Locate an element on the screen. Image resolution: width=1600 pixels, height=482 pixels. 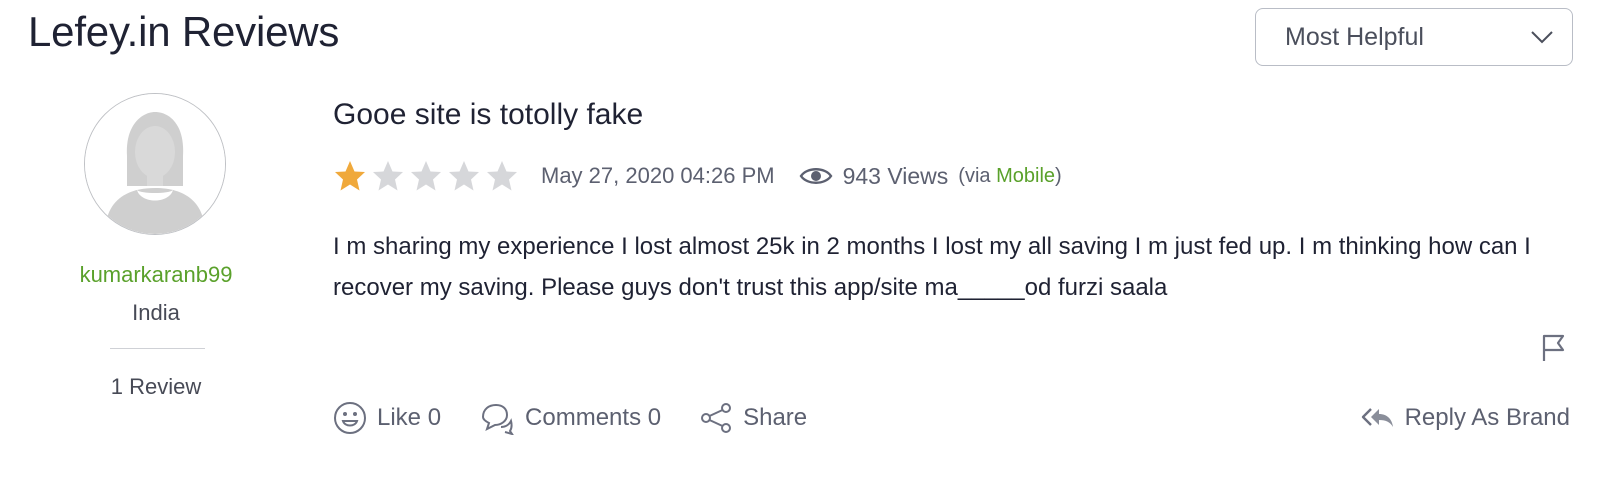
reply-as-brand-button: Reply As Brand is located at coordinates (1465, 418).